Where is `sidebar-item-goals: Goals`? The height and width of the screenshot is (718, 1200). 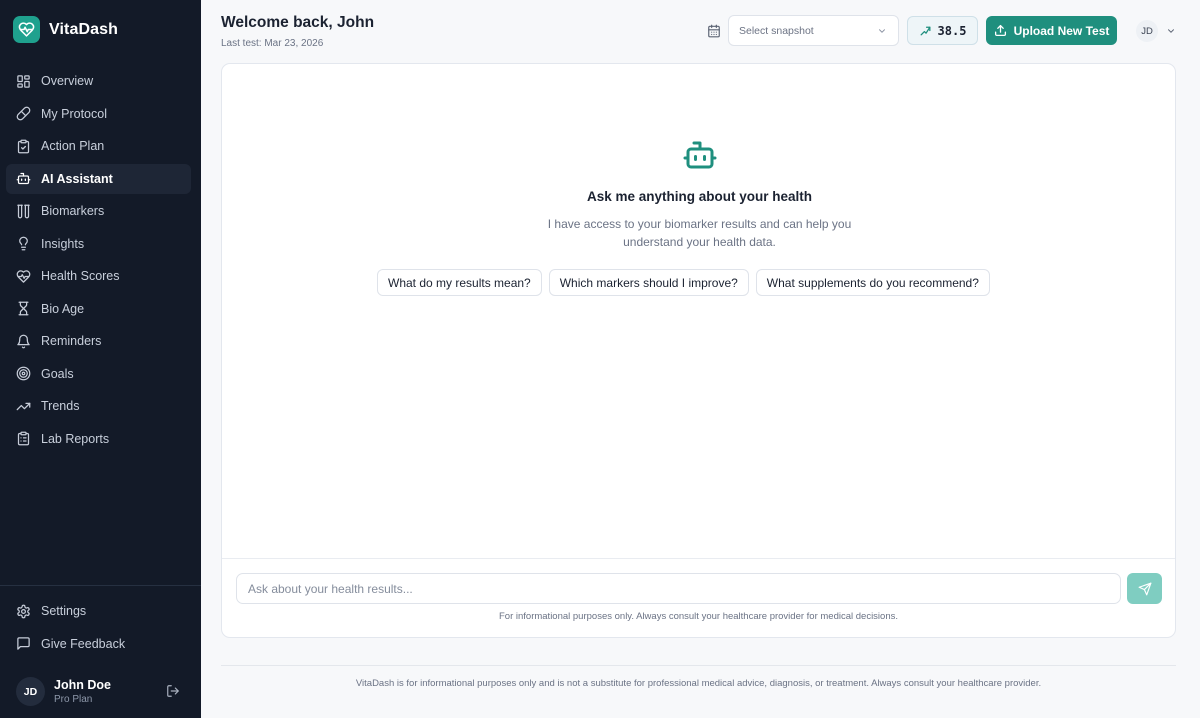
sidebar-item-goals: Goals is located at coordinates (98, 374).